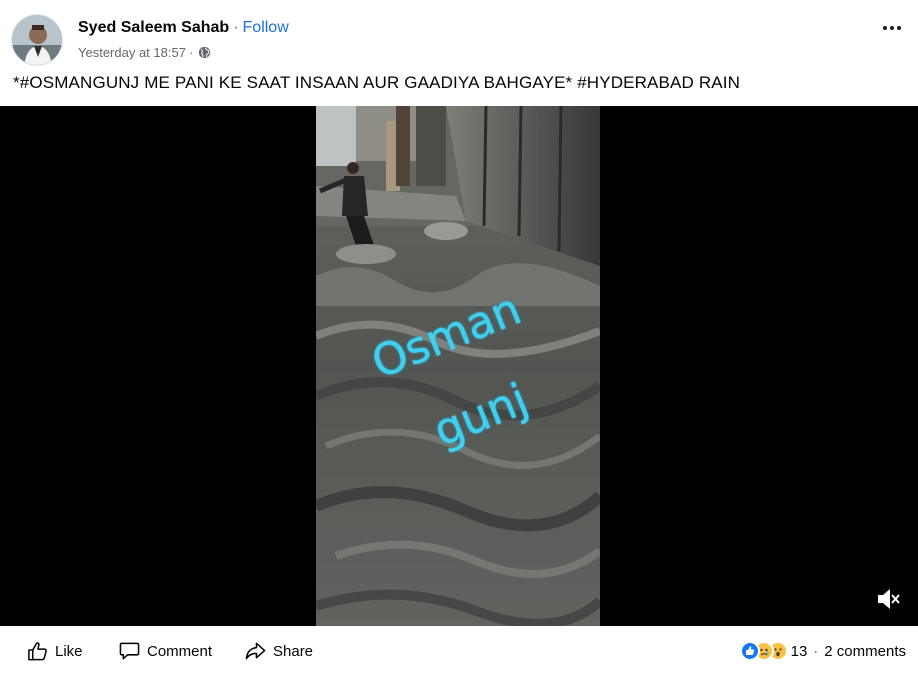  What do you see at coordinates (865, 651) in the screenshot?
I see `comments-count: 2 comments` at bounding box center [865, 651].